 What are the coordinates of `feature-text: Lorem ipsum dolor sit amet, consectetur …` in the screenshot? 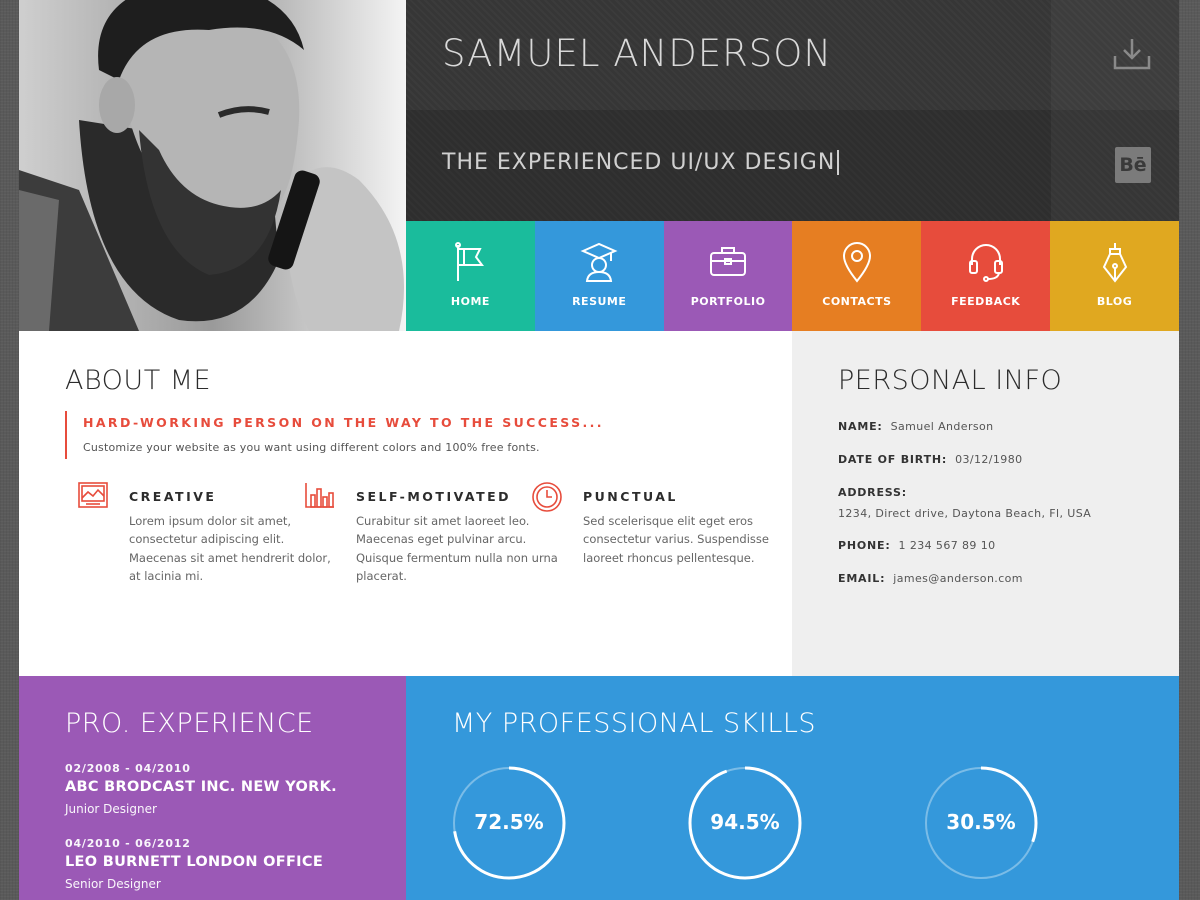 It's located at (230, 548).